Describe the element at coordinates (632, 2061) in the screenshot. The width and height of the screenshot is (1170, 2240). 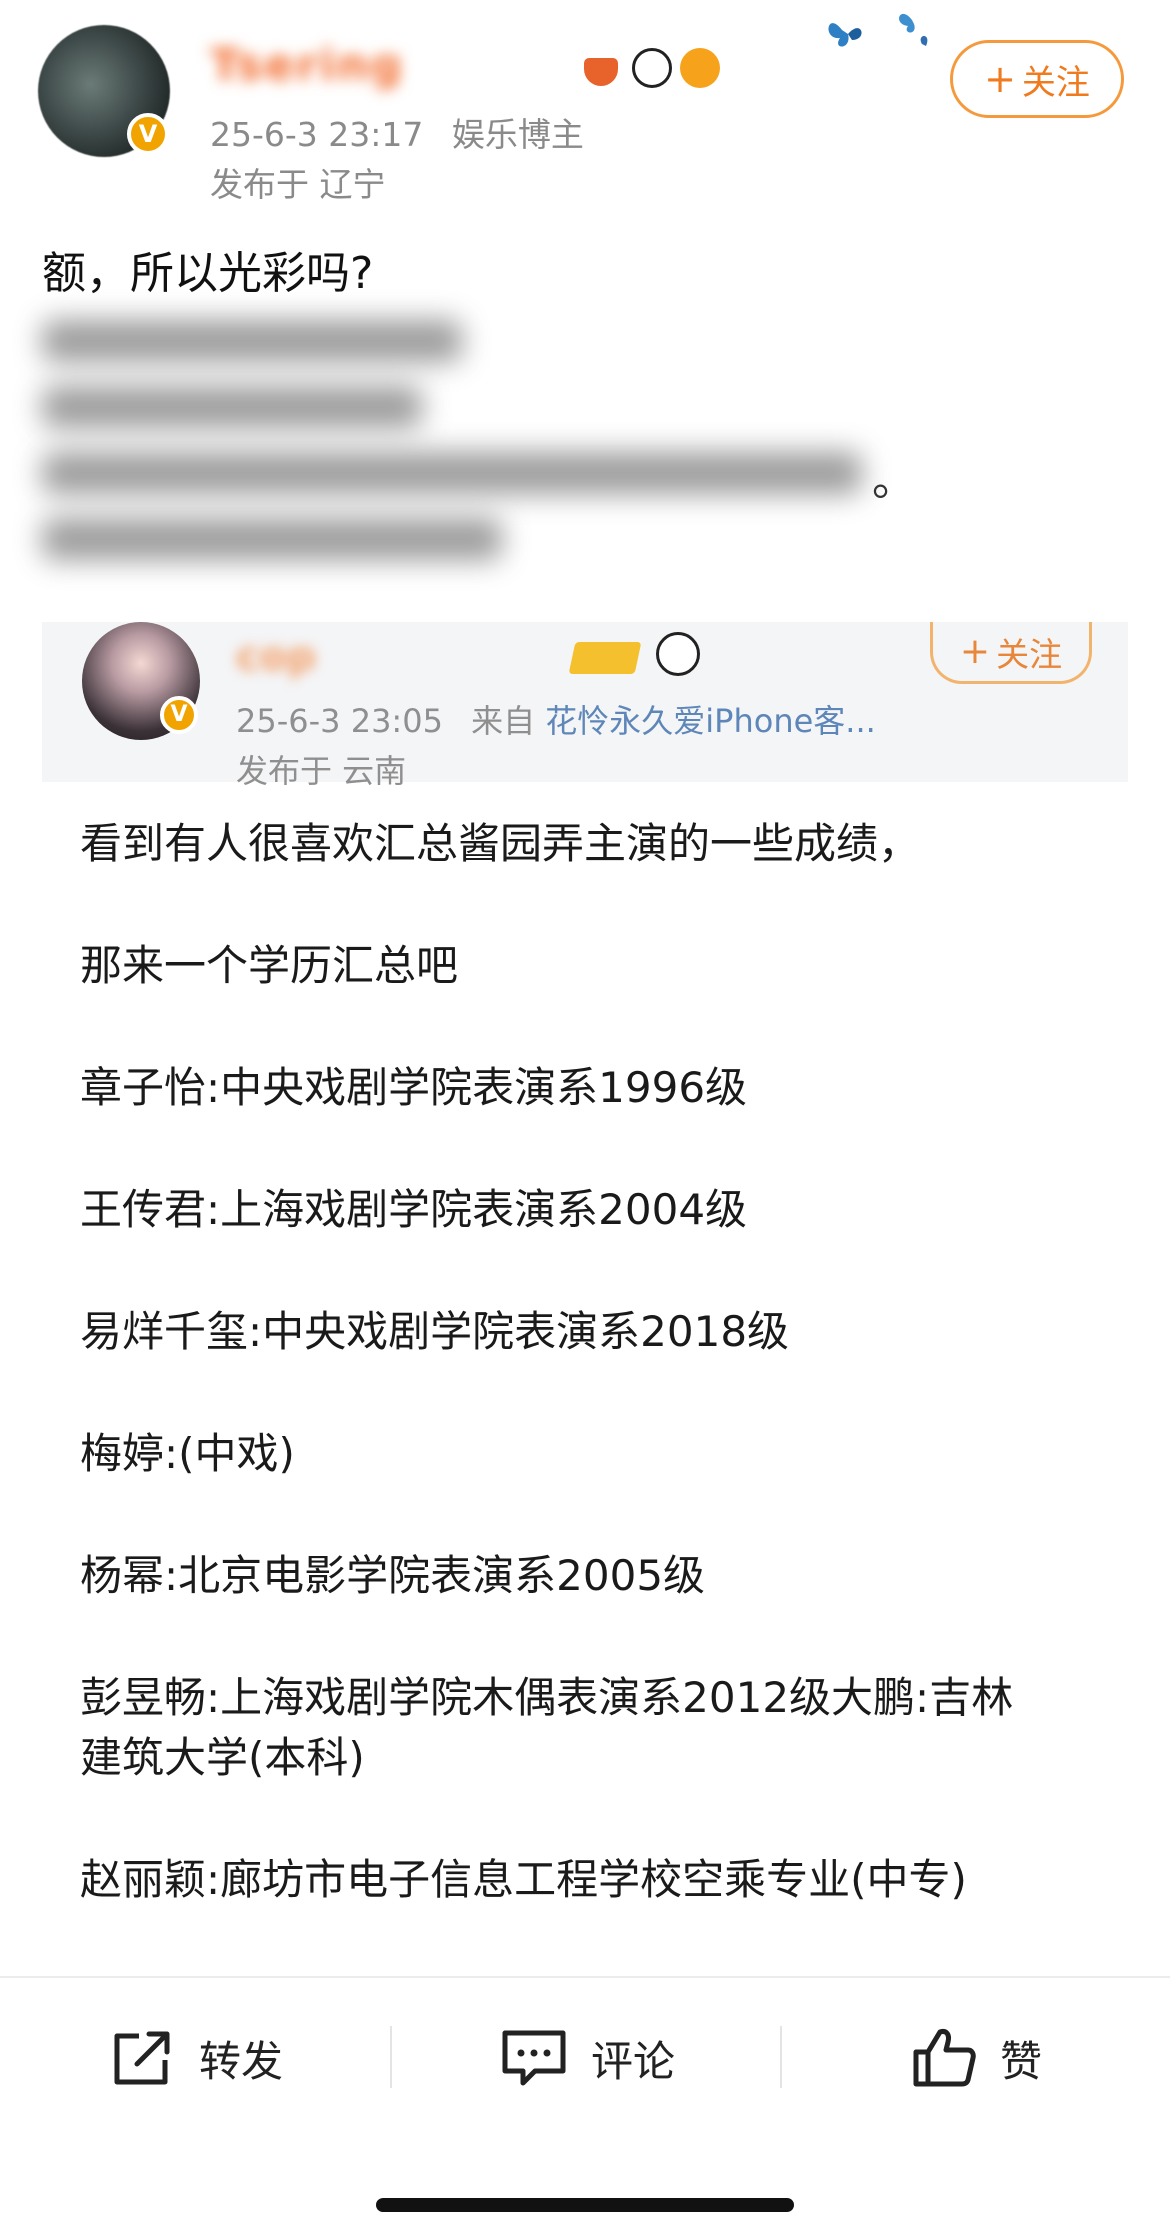
I see `comment-label: 评论` at that location.